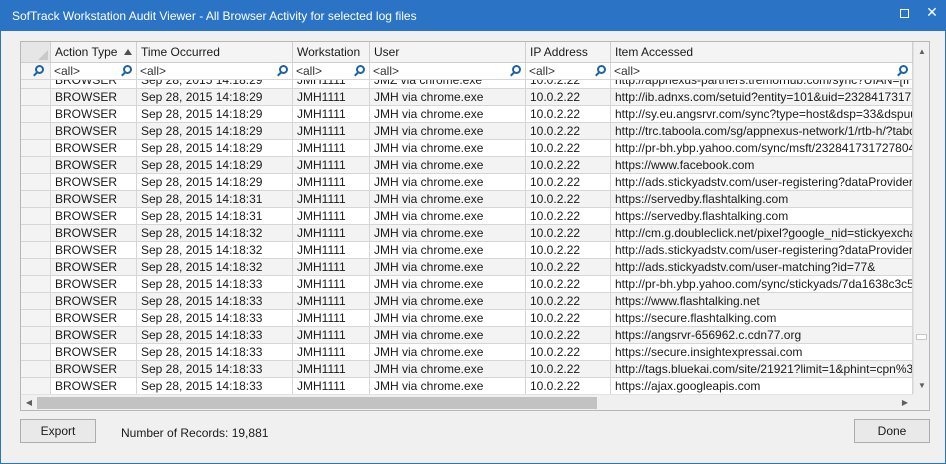 The height and width of the screenshot is (464, 946). Describe the element at coordinates (317, 403) in the screenshot. I see `horizontal-scroll-thumb` at that location.